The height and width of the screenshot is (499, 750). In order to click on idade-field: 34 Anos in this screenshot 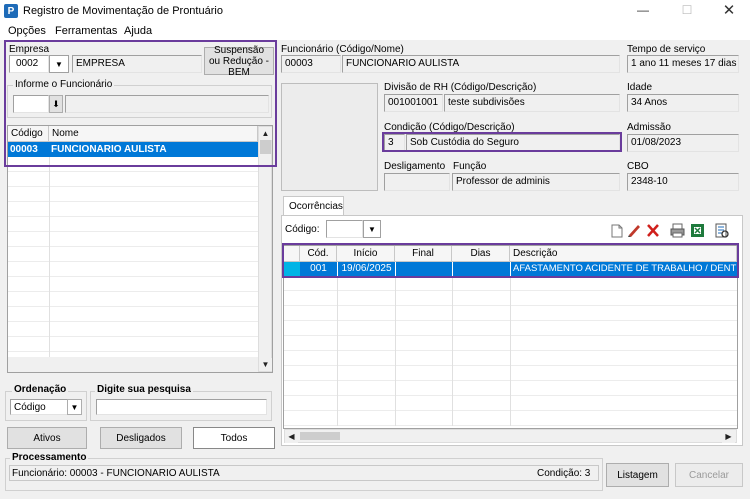, I will do `click(683, 103)`.